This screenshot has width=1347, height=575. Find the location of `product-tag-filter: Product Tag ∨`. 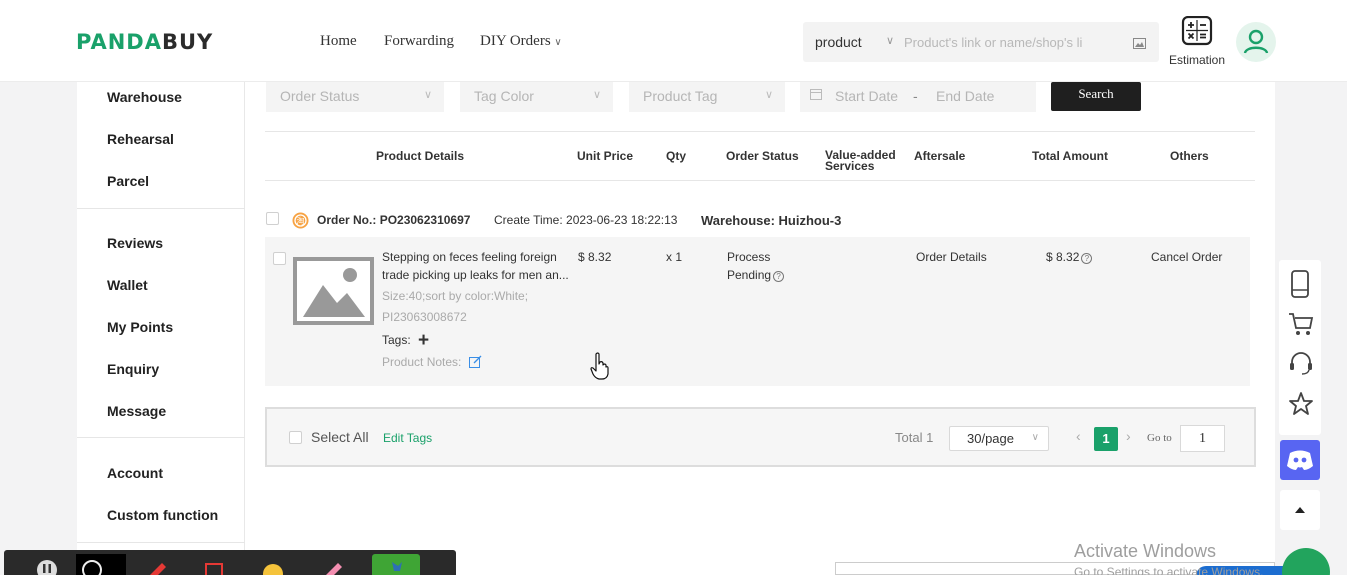

product-tag-filter: Product Tag ∨ is located at coordinates (707, 97).